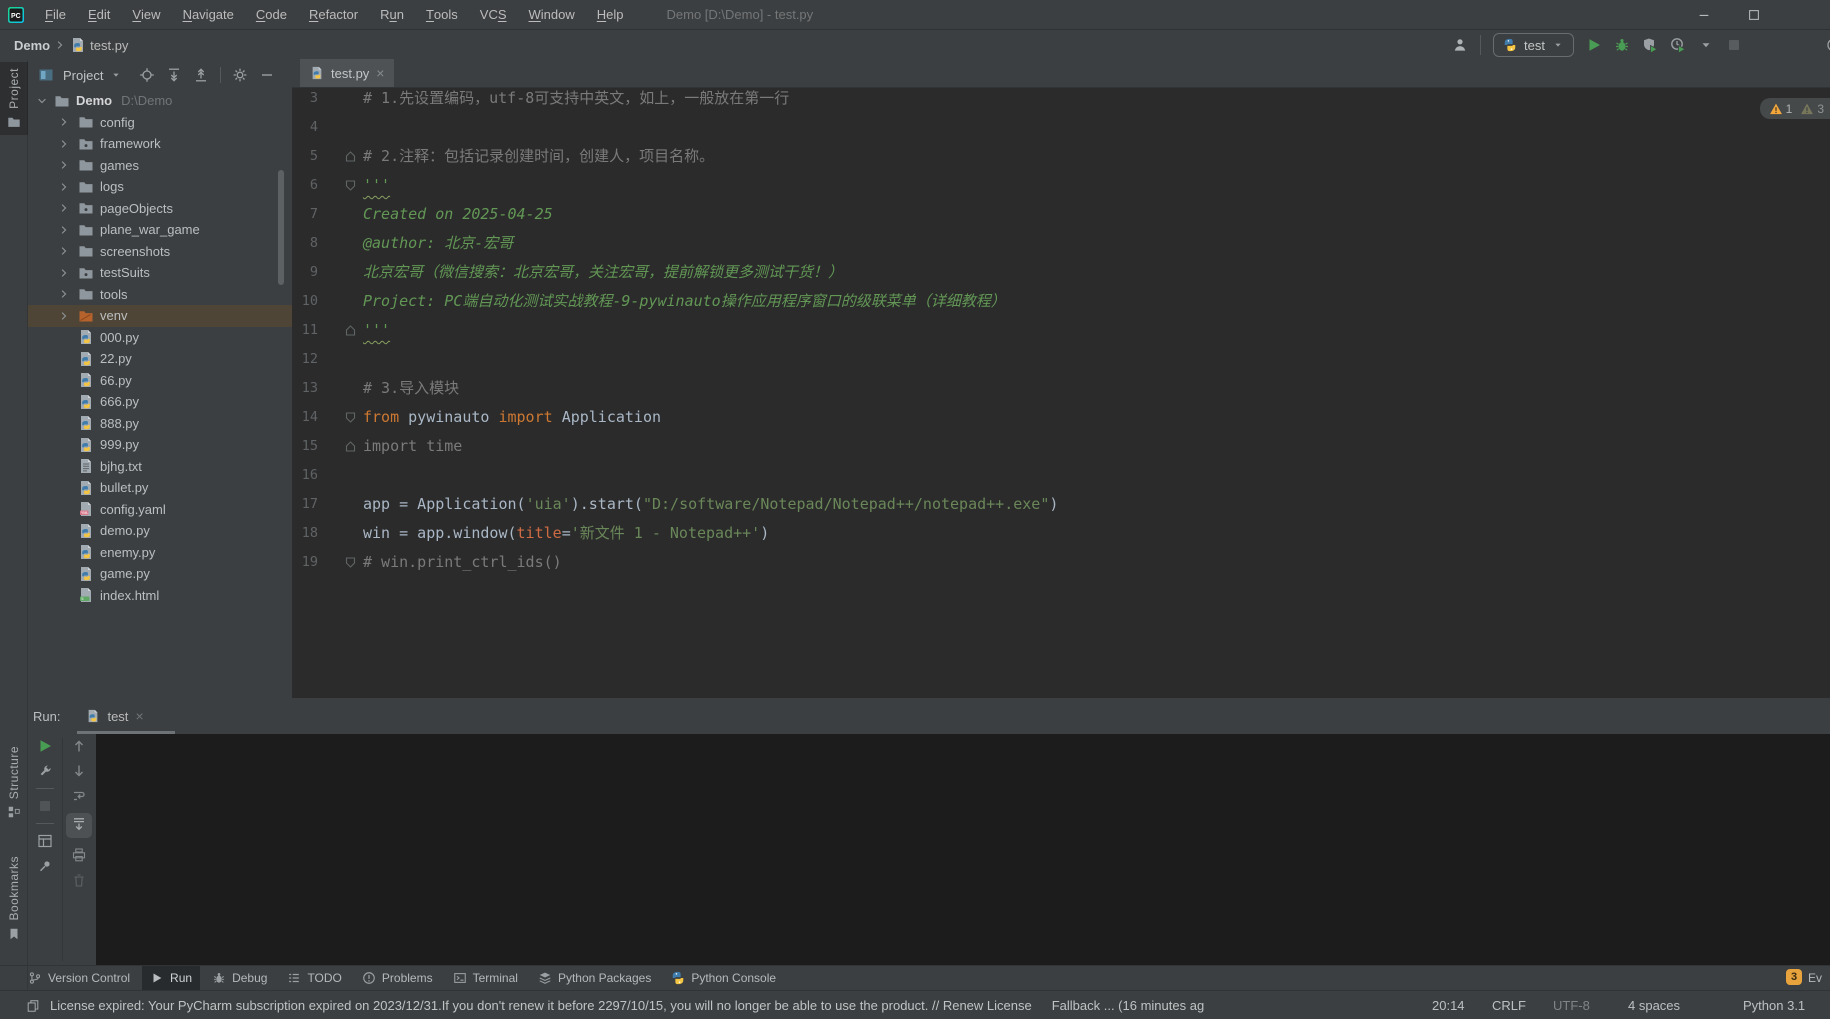  Describe the element at coordinates (201, 75) in the screenshot. I see `collapse-all-icon` at that location.